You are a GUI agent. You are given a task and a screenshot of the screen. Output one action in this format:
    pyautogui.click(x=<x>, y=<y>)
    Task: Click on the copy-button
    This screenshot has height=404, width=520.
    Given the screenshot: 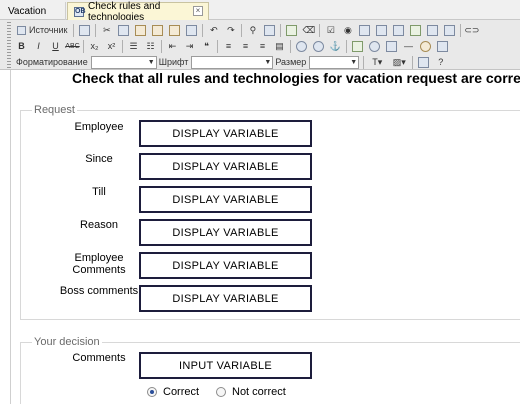 What is the action you would take?
    pyautogui.click(x=123, y=30)
    